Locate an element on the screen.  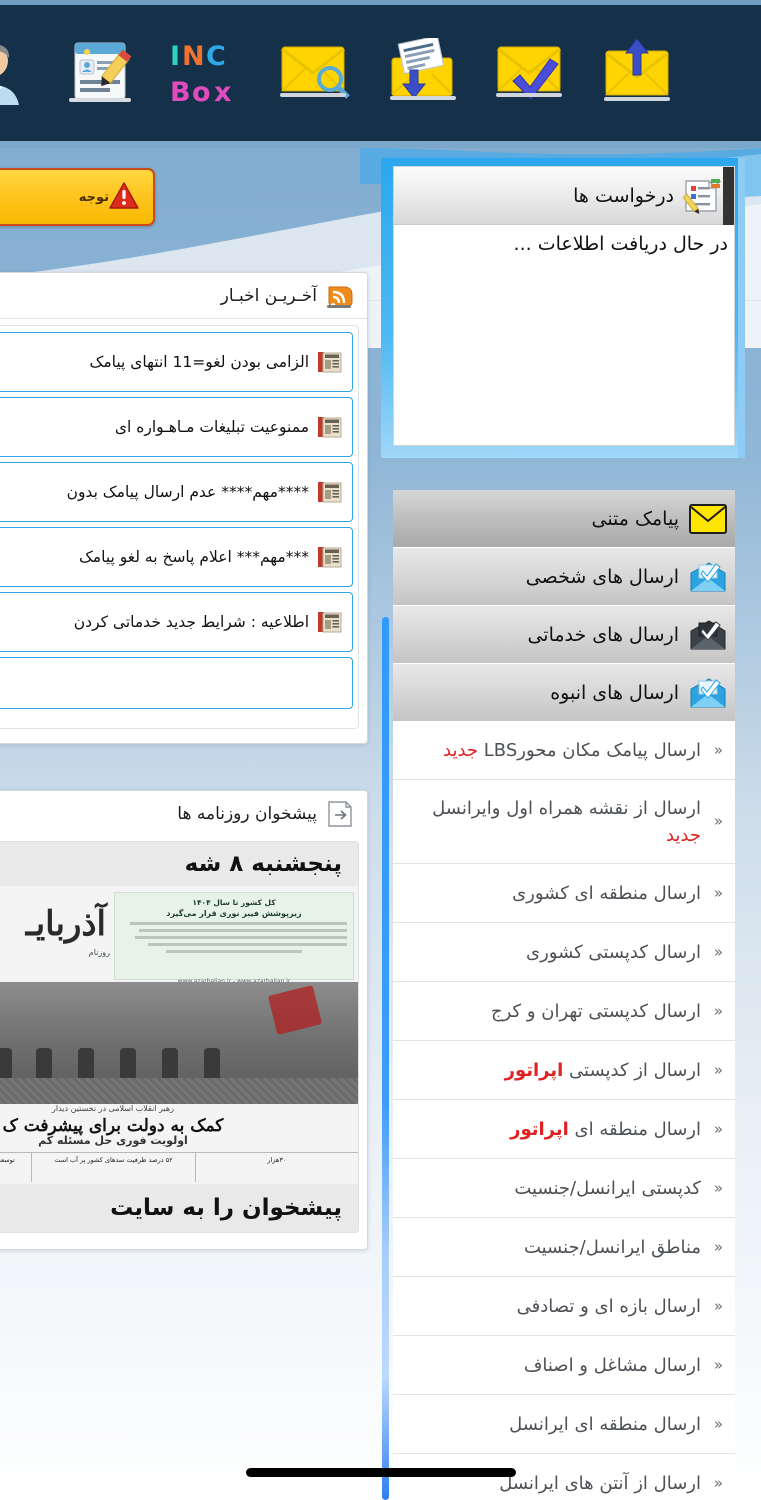
submenu-item-label: ارسال کدپستی تهران و کرج is located at coordinates (595, 1011).